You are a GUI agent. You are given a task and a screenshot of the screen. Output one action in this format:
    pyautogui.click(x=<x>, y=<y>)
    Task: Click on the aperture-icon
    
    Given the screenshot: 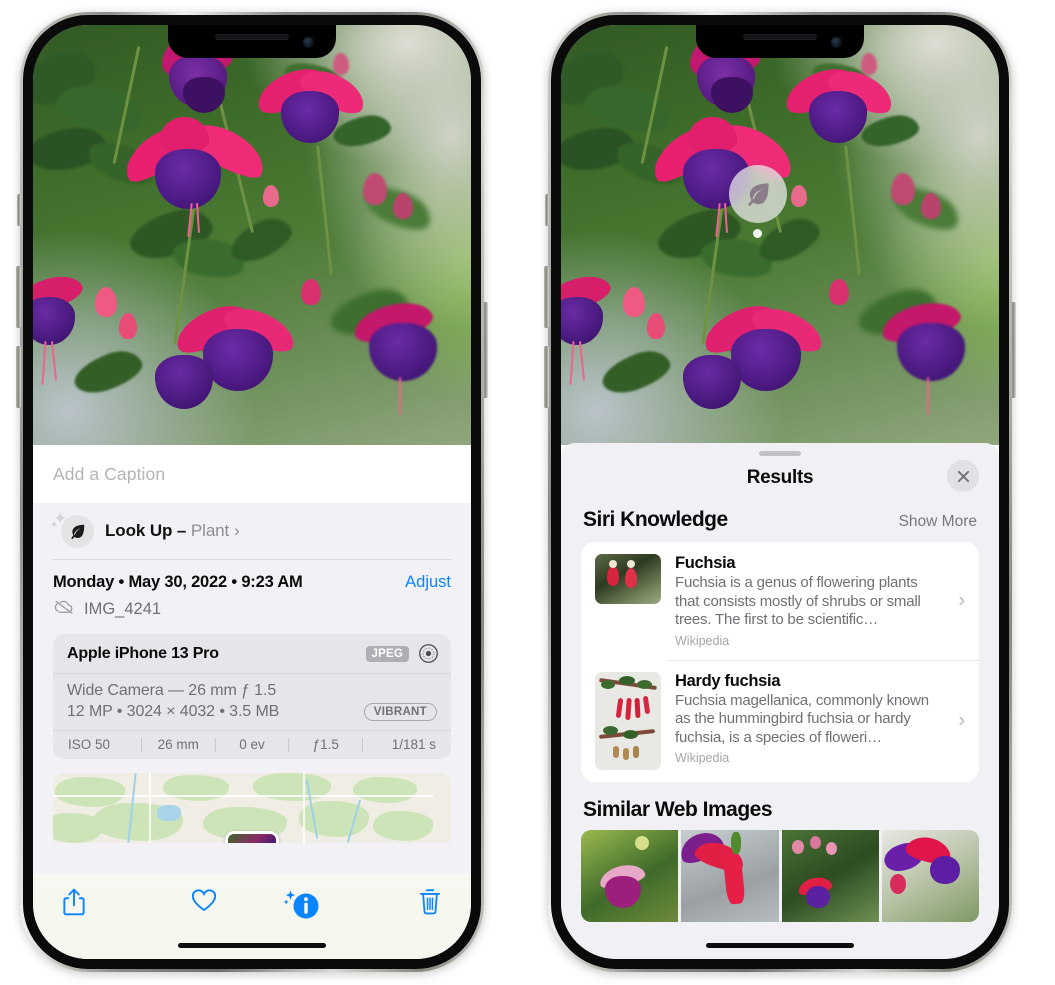 What is the action you would take?
    pyautogui.click(x=428, y=653)
    